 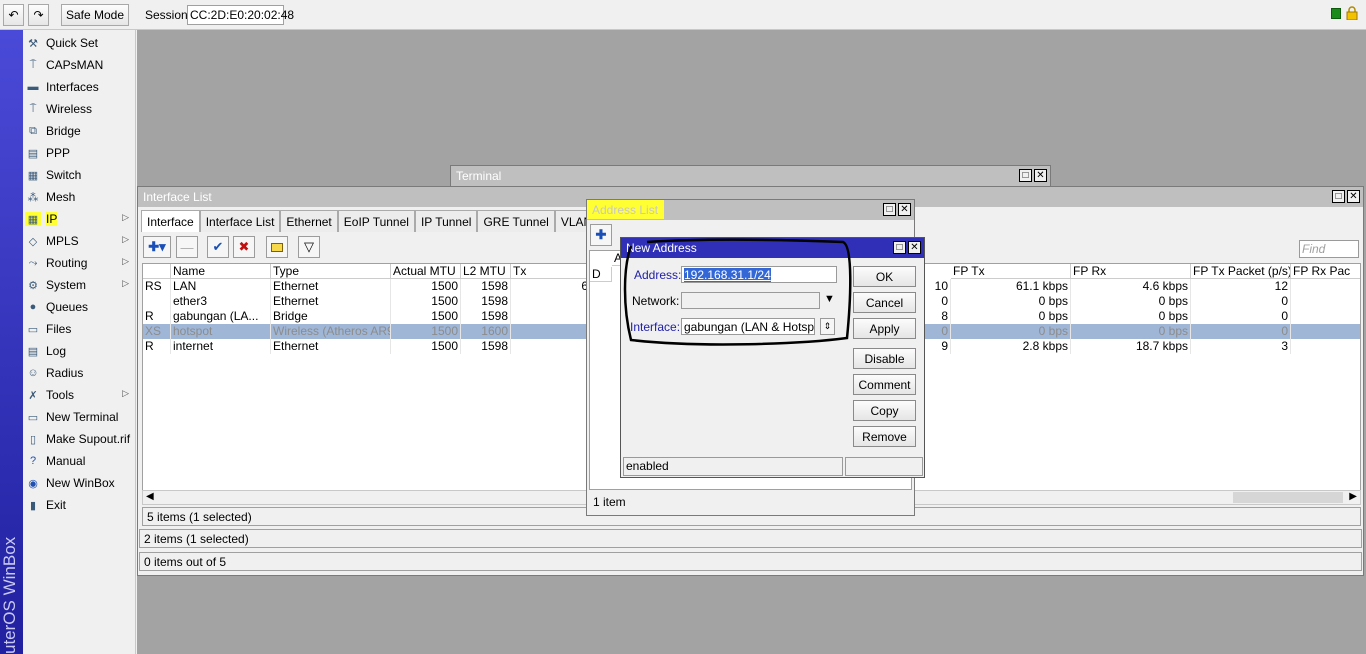 What do you see at coordinates (79, 219) in the screenshot?
I see `menu-item-ip: ▦ IP ▷` at bounding box center [79, 219].